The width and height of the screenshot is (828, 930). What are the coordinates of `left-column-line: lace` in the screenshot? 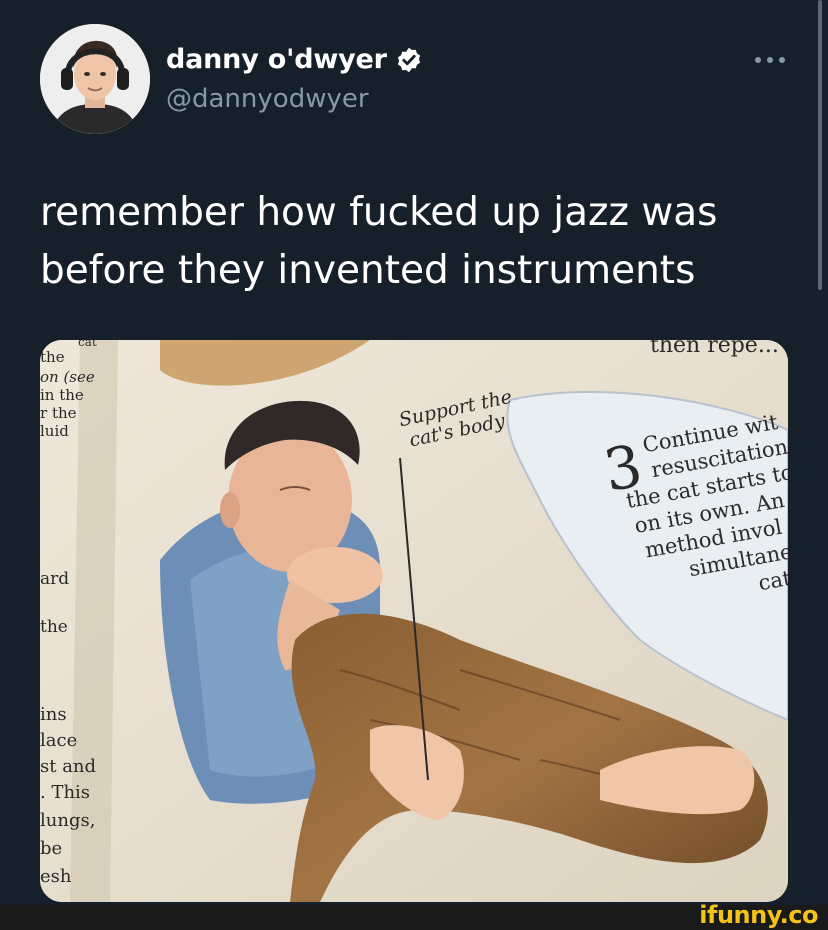 It's located at (58, 740).